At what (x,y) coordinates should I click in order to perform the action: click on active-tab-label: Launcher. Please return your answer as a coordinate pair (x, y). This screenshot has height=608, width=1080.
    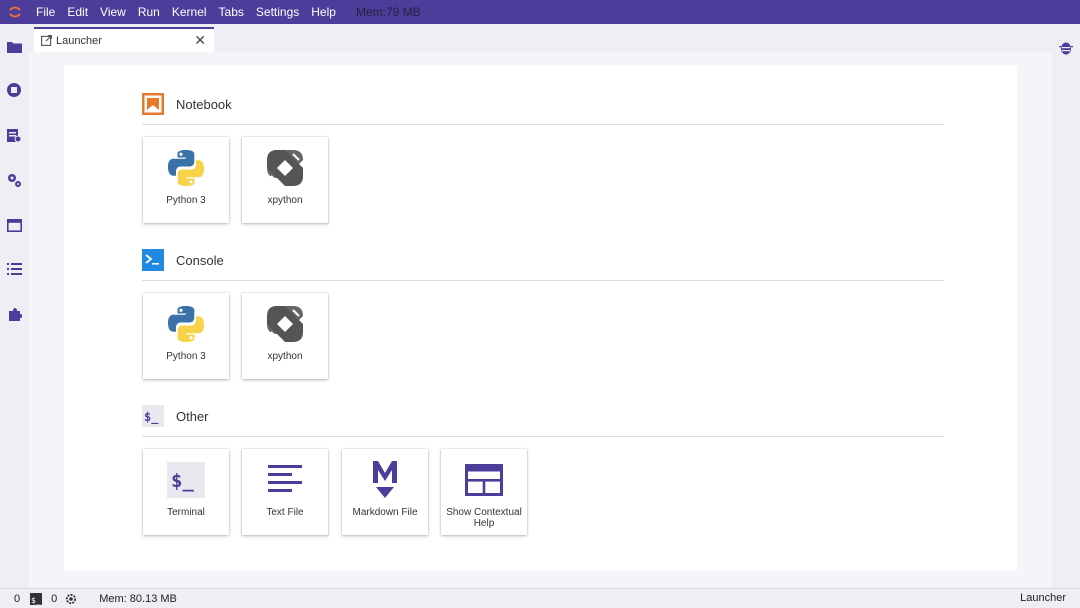
    Looking at the image, I should click on (1043, 598).